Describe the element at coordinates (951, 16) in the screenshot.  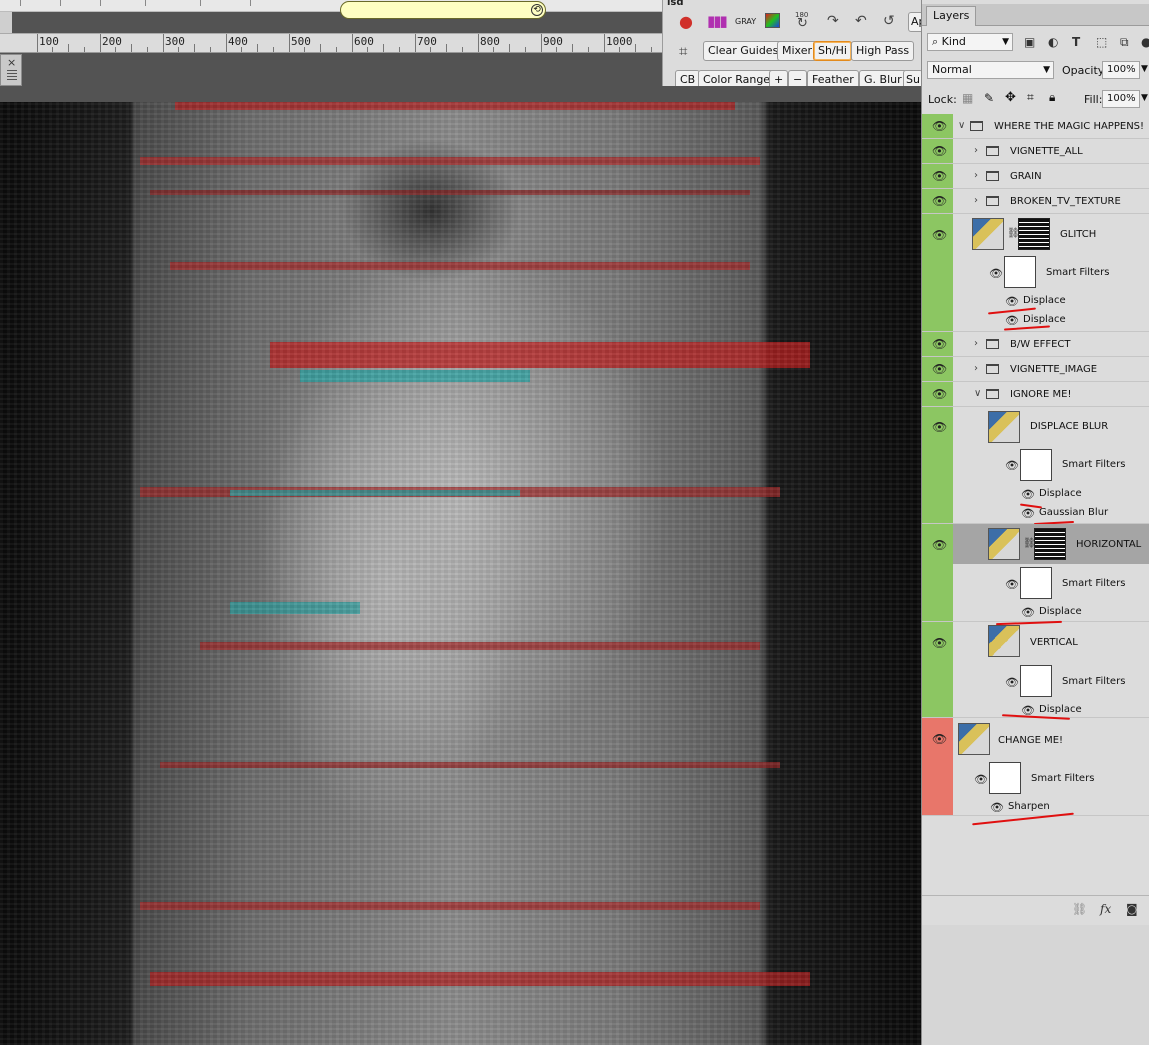
I see `tab-layers: Layers` at that location.